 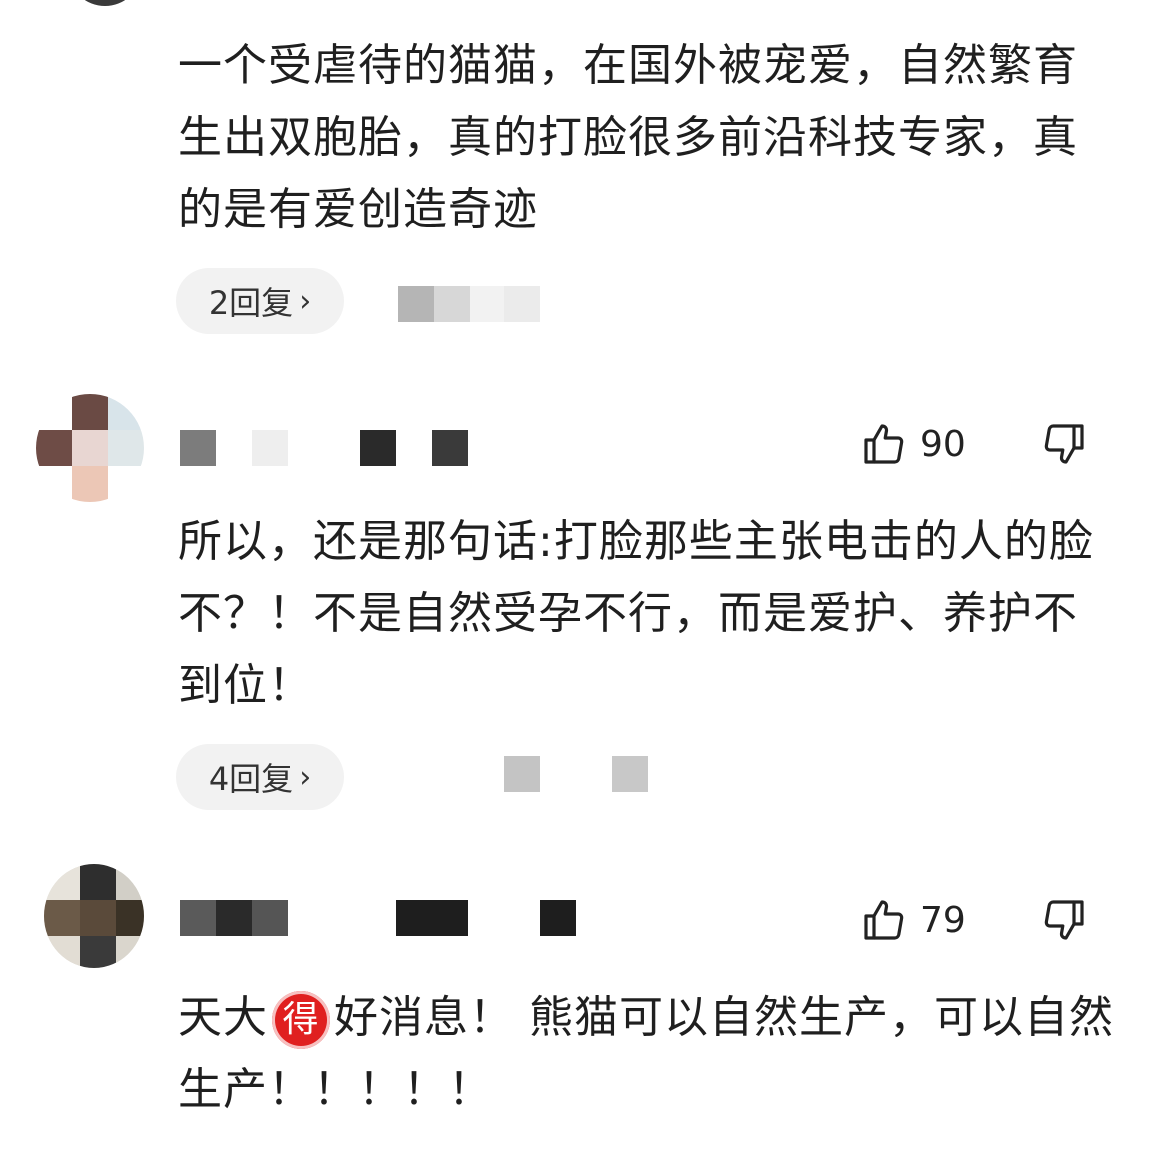 I want to click on like-count: 90, so click(x=943, y=444).